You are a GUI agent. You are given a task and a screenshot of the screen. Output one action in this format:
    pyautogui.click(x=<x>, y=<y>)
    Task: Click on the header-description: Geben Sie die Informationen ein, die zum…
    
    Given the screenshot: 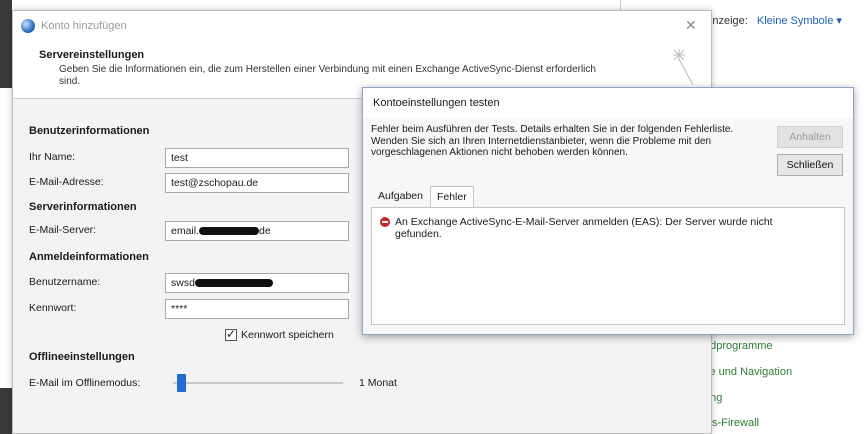 What is the action you would take?
    pyautogui.click(x=327, y=75)
    